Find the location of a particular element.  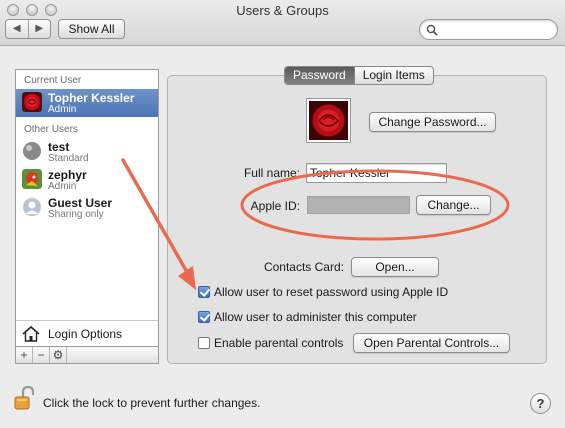

checkbox-label: Enable parental controls is located at coordinates (279, 343).